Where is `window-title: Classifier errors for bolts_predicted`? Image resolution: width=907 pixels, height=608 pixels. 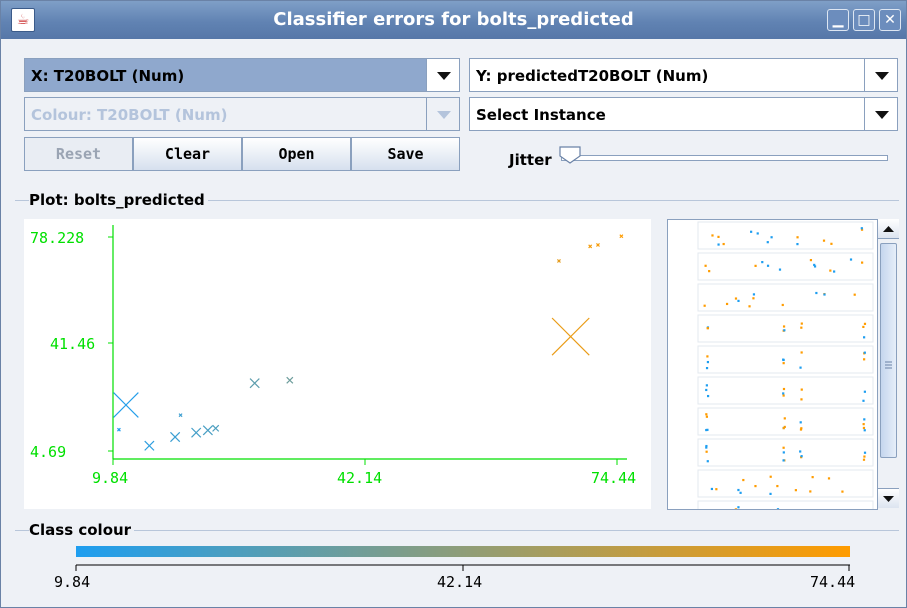 window-title: Classifier errors for bolts_predicted is located at coordinates (453, 19).